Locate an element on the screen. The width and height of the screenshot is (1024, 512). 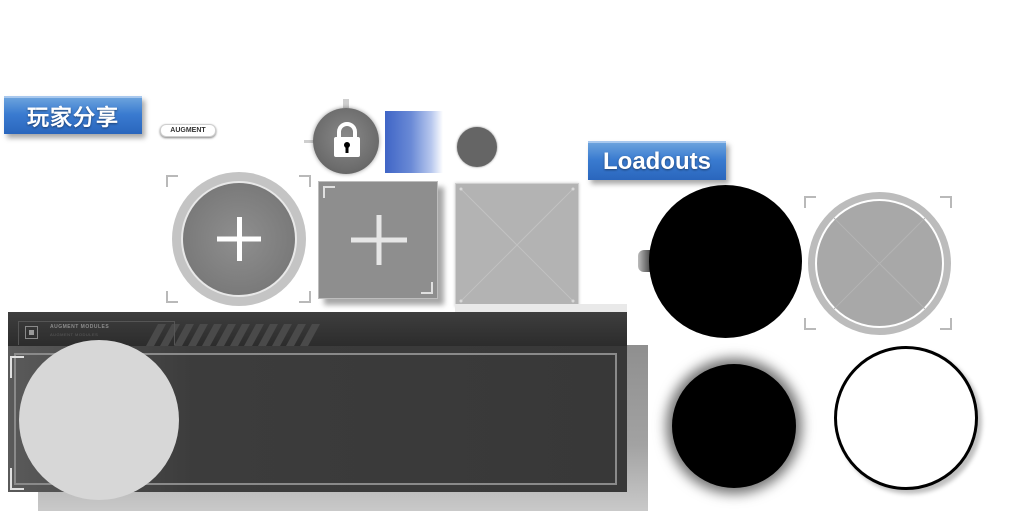
augment-tag-label: AUGMENT is located at coordinates (188, 130).